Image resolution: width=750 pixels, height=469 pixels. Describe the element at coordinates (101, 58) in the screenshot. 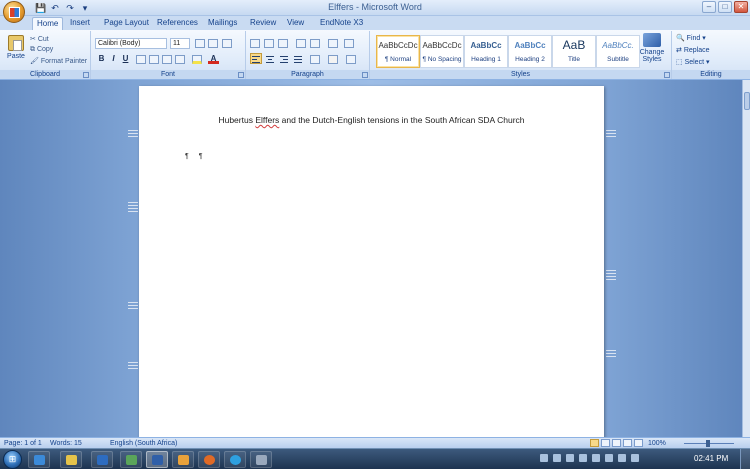

I see `bold-button: B` at that location.